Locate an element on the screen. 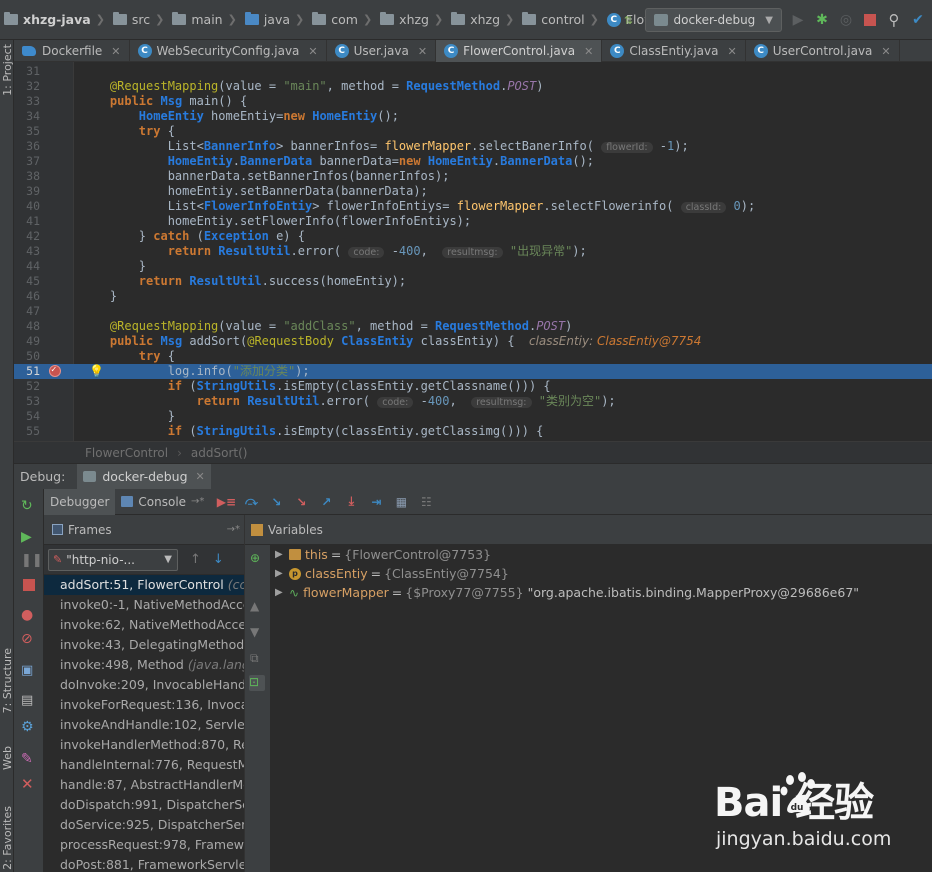 The height and width of the screenshot is (872, 932). show-execution-point-icon: ▶≡ is located at coordinates (226, 502).